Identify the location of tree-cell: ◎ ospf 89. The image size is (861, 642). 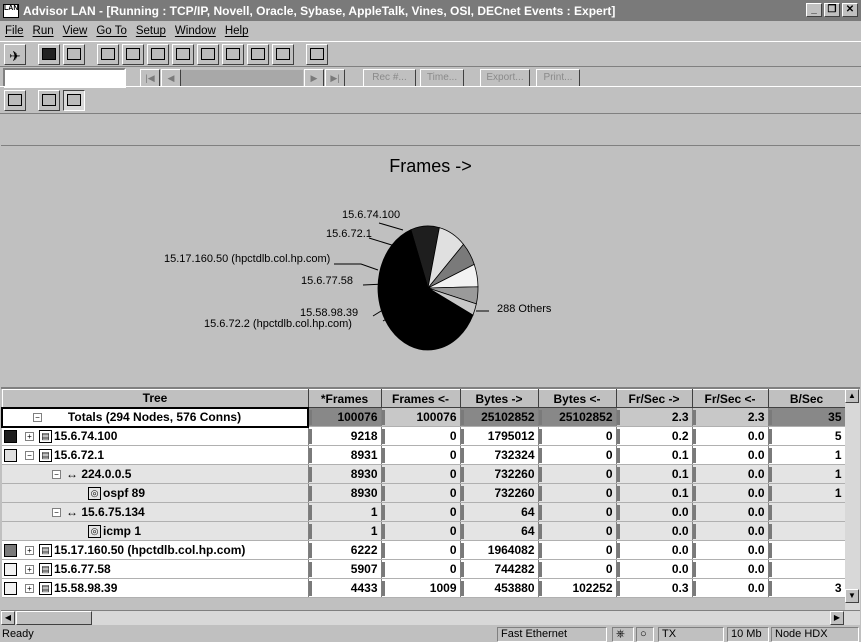
(155, 493).